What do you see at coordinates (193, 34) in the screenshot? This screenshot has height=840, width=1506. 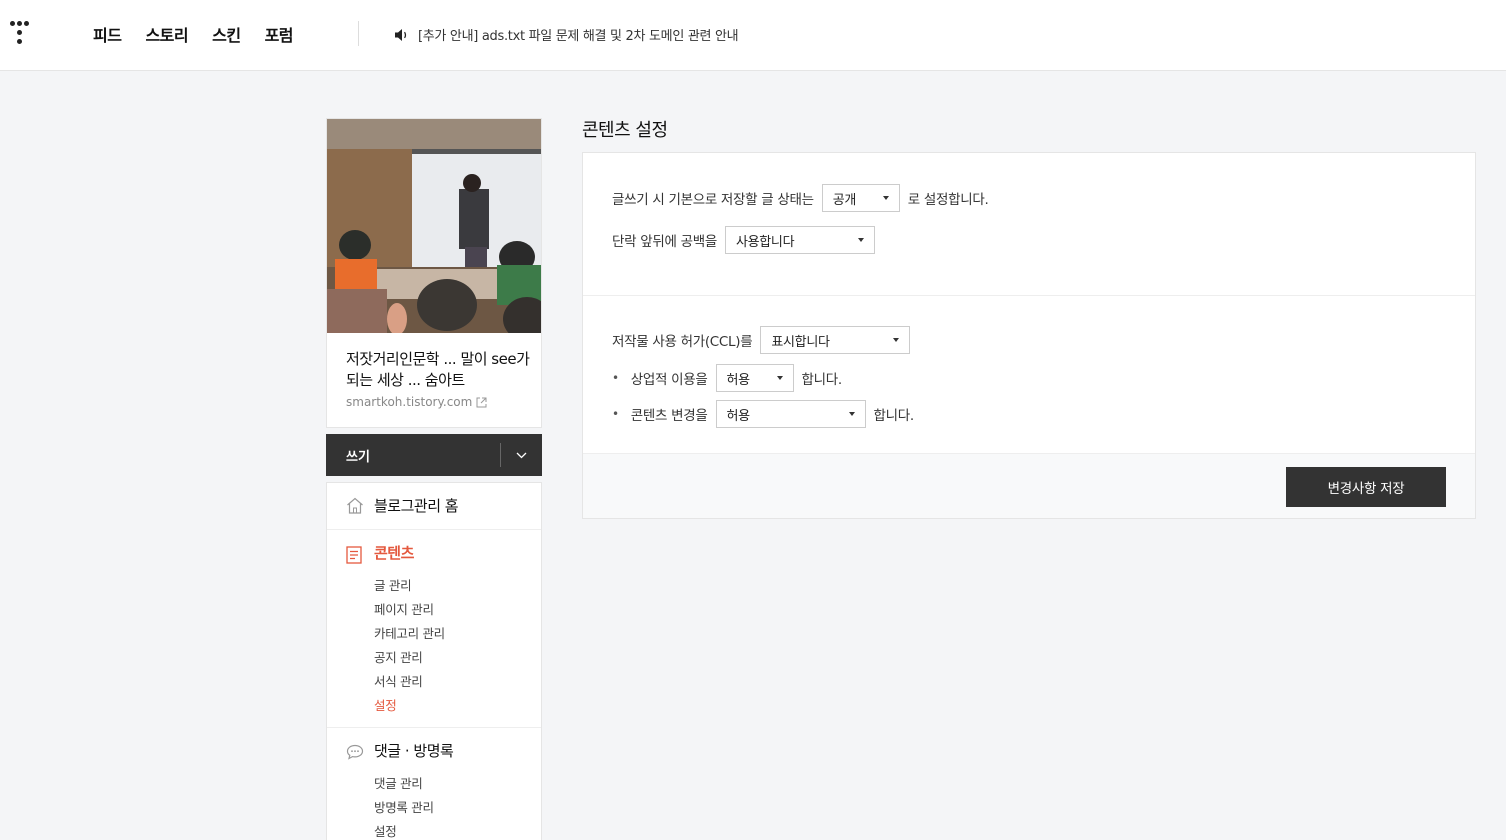 I see `main-nav: 피드 스토리 스킨 포럼` at bounding box center [193, 34].